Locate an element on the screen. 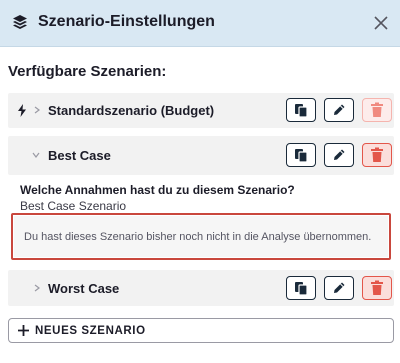  section-title: Verfügbare Szenarien: is located at coordinates (87, 71).